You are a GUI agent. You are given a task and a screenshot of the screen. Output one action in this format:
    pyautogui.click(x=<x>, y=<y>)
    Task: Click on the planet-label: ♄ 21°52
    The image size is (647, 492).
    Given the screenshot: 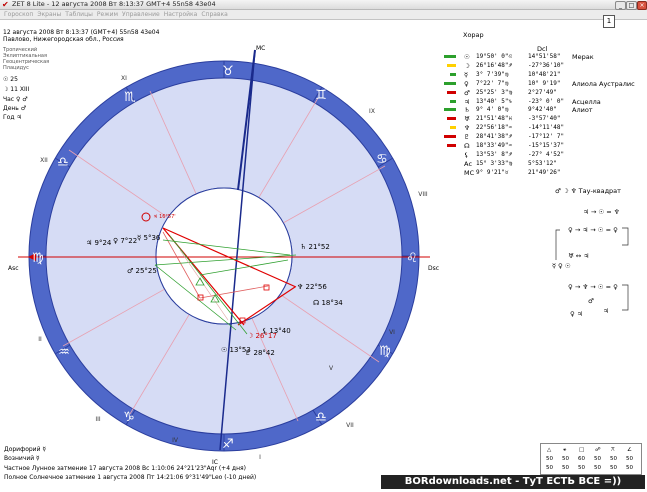 What is the action you would take?
    pyautogui.click(x=315, y=247)
    